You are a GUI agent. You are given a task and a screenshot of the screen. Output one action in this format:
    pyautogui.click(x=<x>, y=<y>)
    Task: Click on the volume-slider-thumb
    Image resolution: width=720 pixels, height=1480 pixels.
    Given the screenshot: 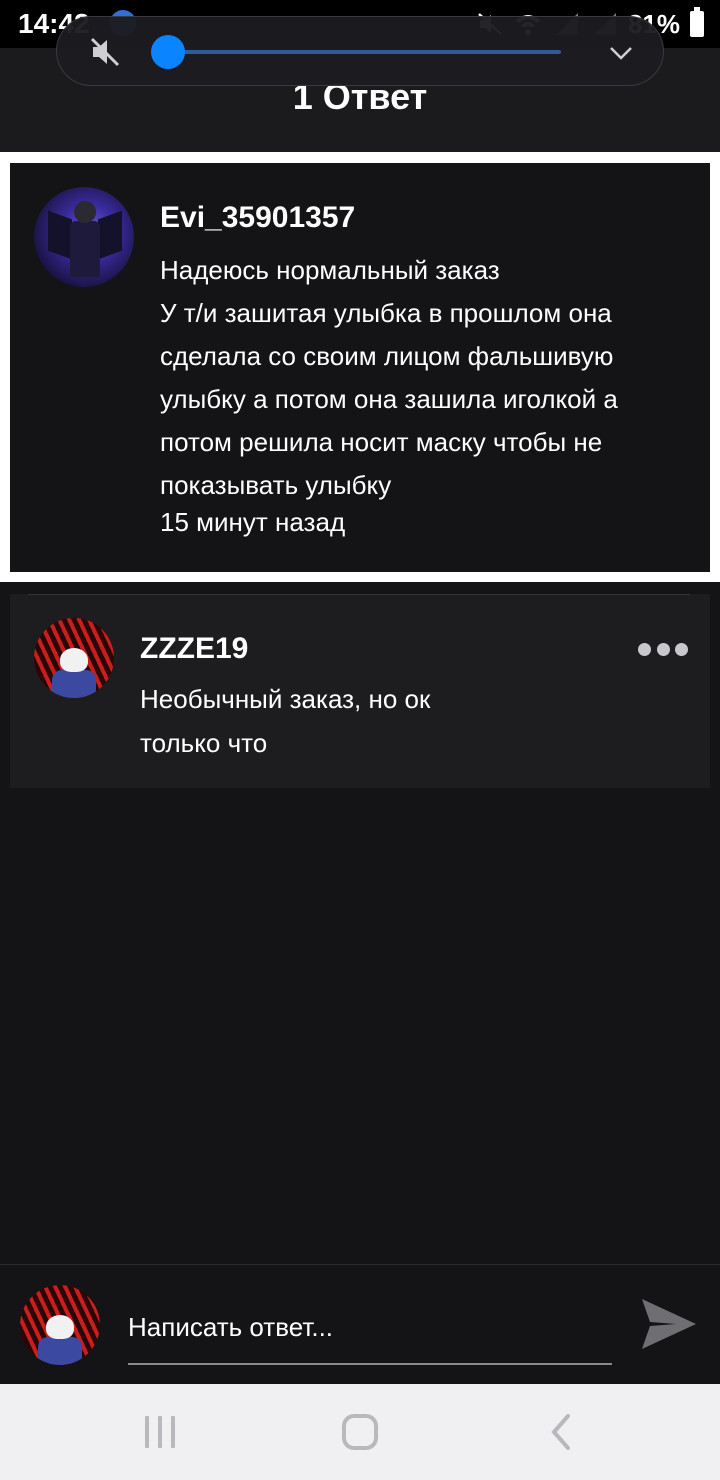 What is the action you would take?
    pyautogui.click(x=168, y=52)
    